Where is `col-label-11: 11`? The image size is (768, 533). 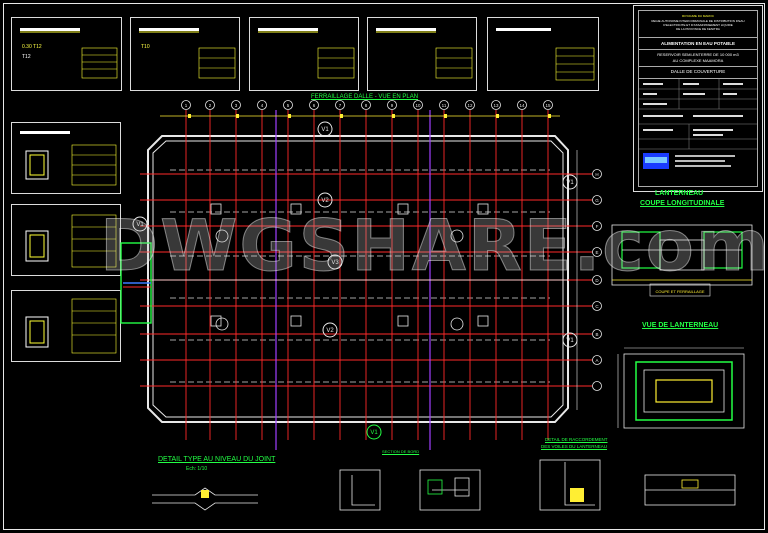 col-label-11: 11 is located at coordinates (444, 105).